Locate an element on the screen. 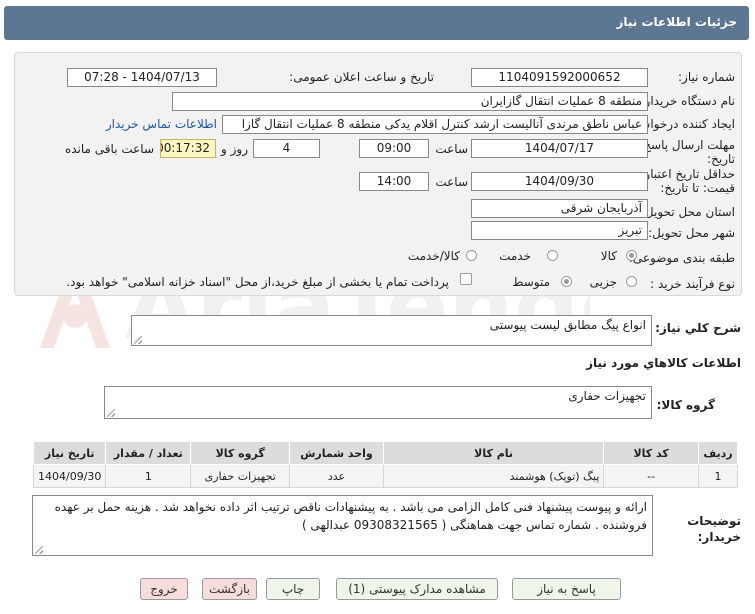  cell-item-group: تجهیزات حفاری is located at coordinates (240, 476).